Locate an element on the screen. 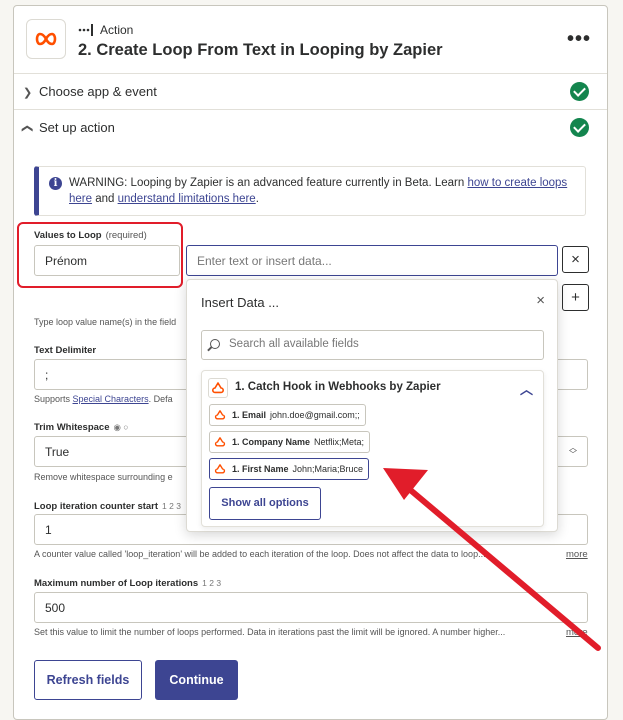  field-value: john.doe@gmail.com;; is located at coordinates (315, 415).